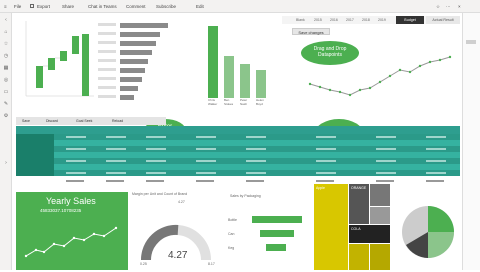 This screenshot has width=480, height=272. I want to click on edit-button: Edit, so click(200, 6).